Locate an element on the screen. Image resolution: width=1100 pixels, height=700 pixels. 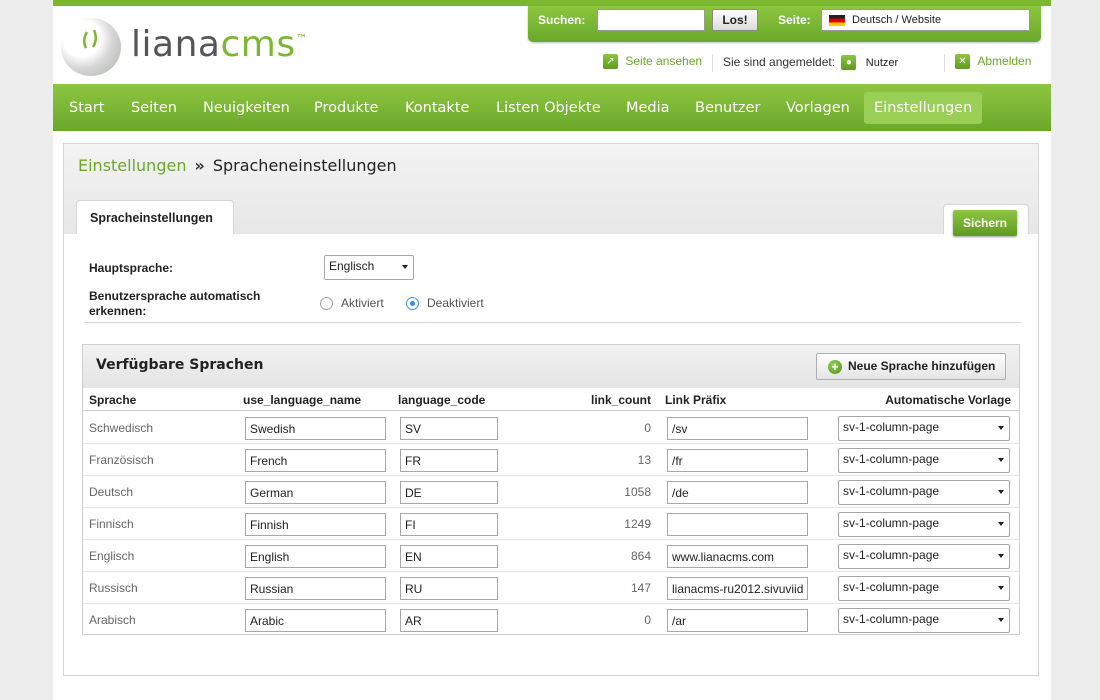
radio-deaktiviert is located at coordinates (412, 303).